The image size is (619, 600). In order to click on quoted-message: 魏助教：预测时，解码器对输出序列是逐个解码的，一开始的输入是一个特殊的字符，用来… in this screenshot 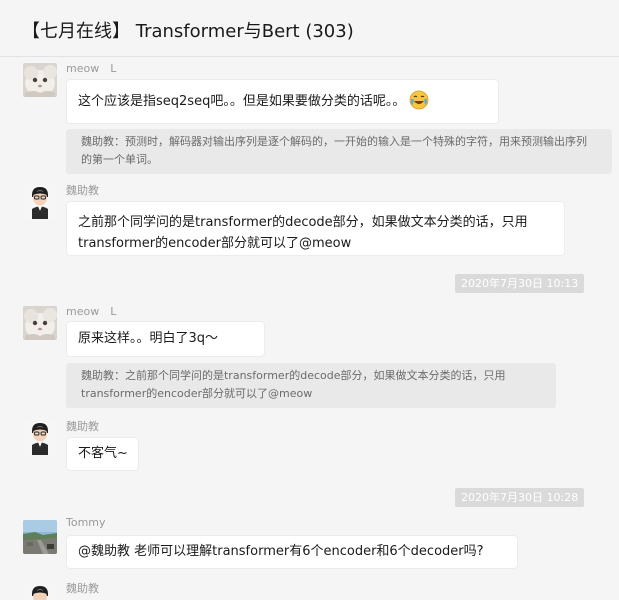, I will do `click(339, 151)`.